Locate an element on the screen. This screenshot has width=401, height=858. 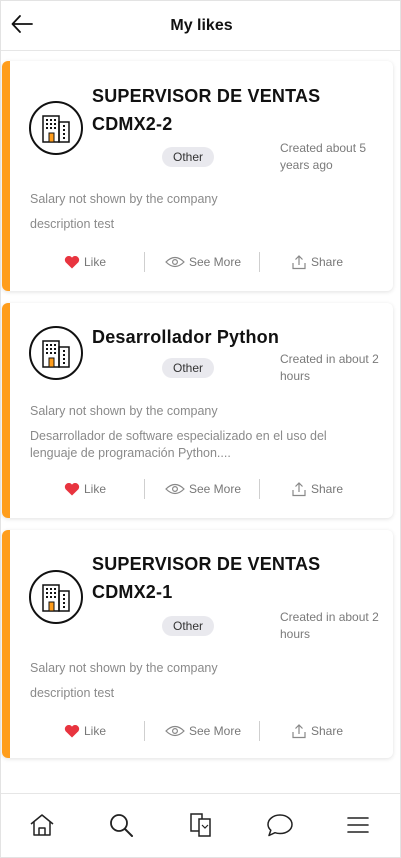
menu-icon is located at coordinates (358, 825).